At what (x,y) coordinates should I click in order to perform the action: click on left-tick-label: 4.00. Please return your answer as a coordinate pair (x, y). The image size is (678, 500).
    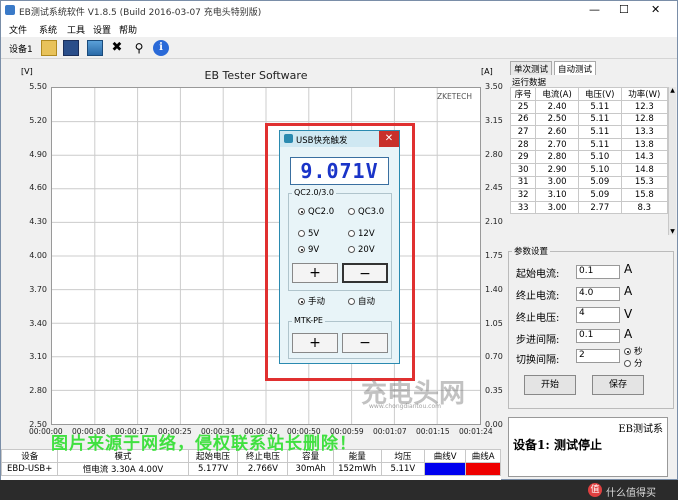
    Looking at the image, I should click on (38, 255).